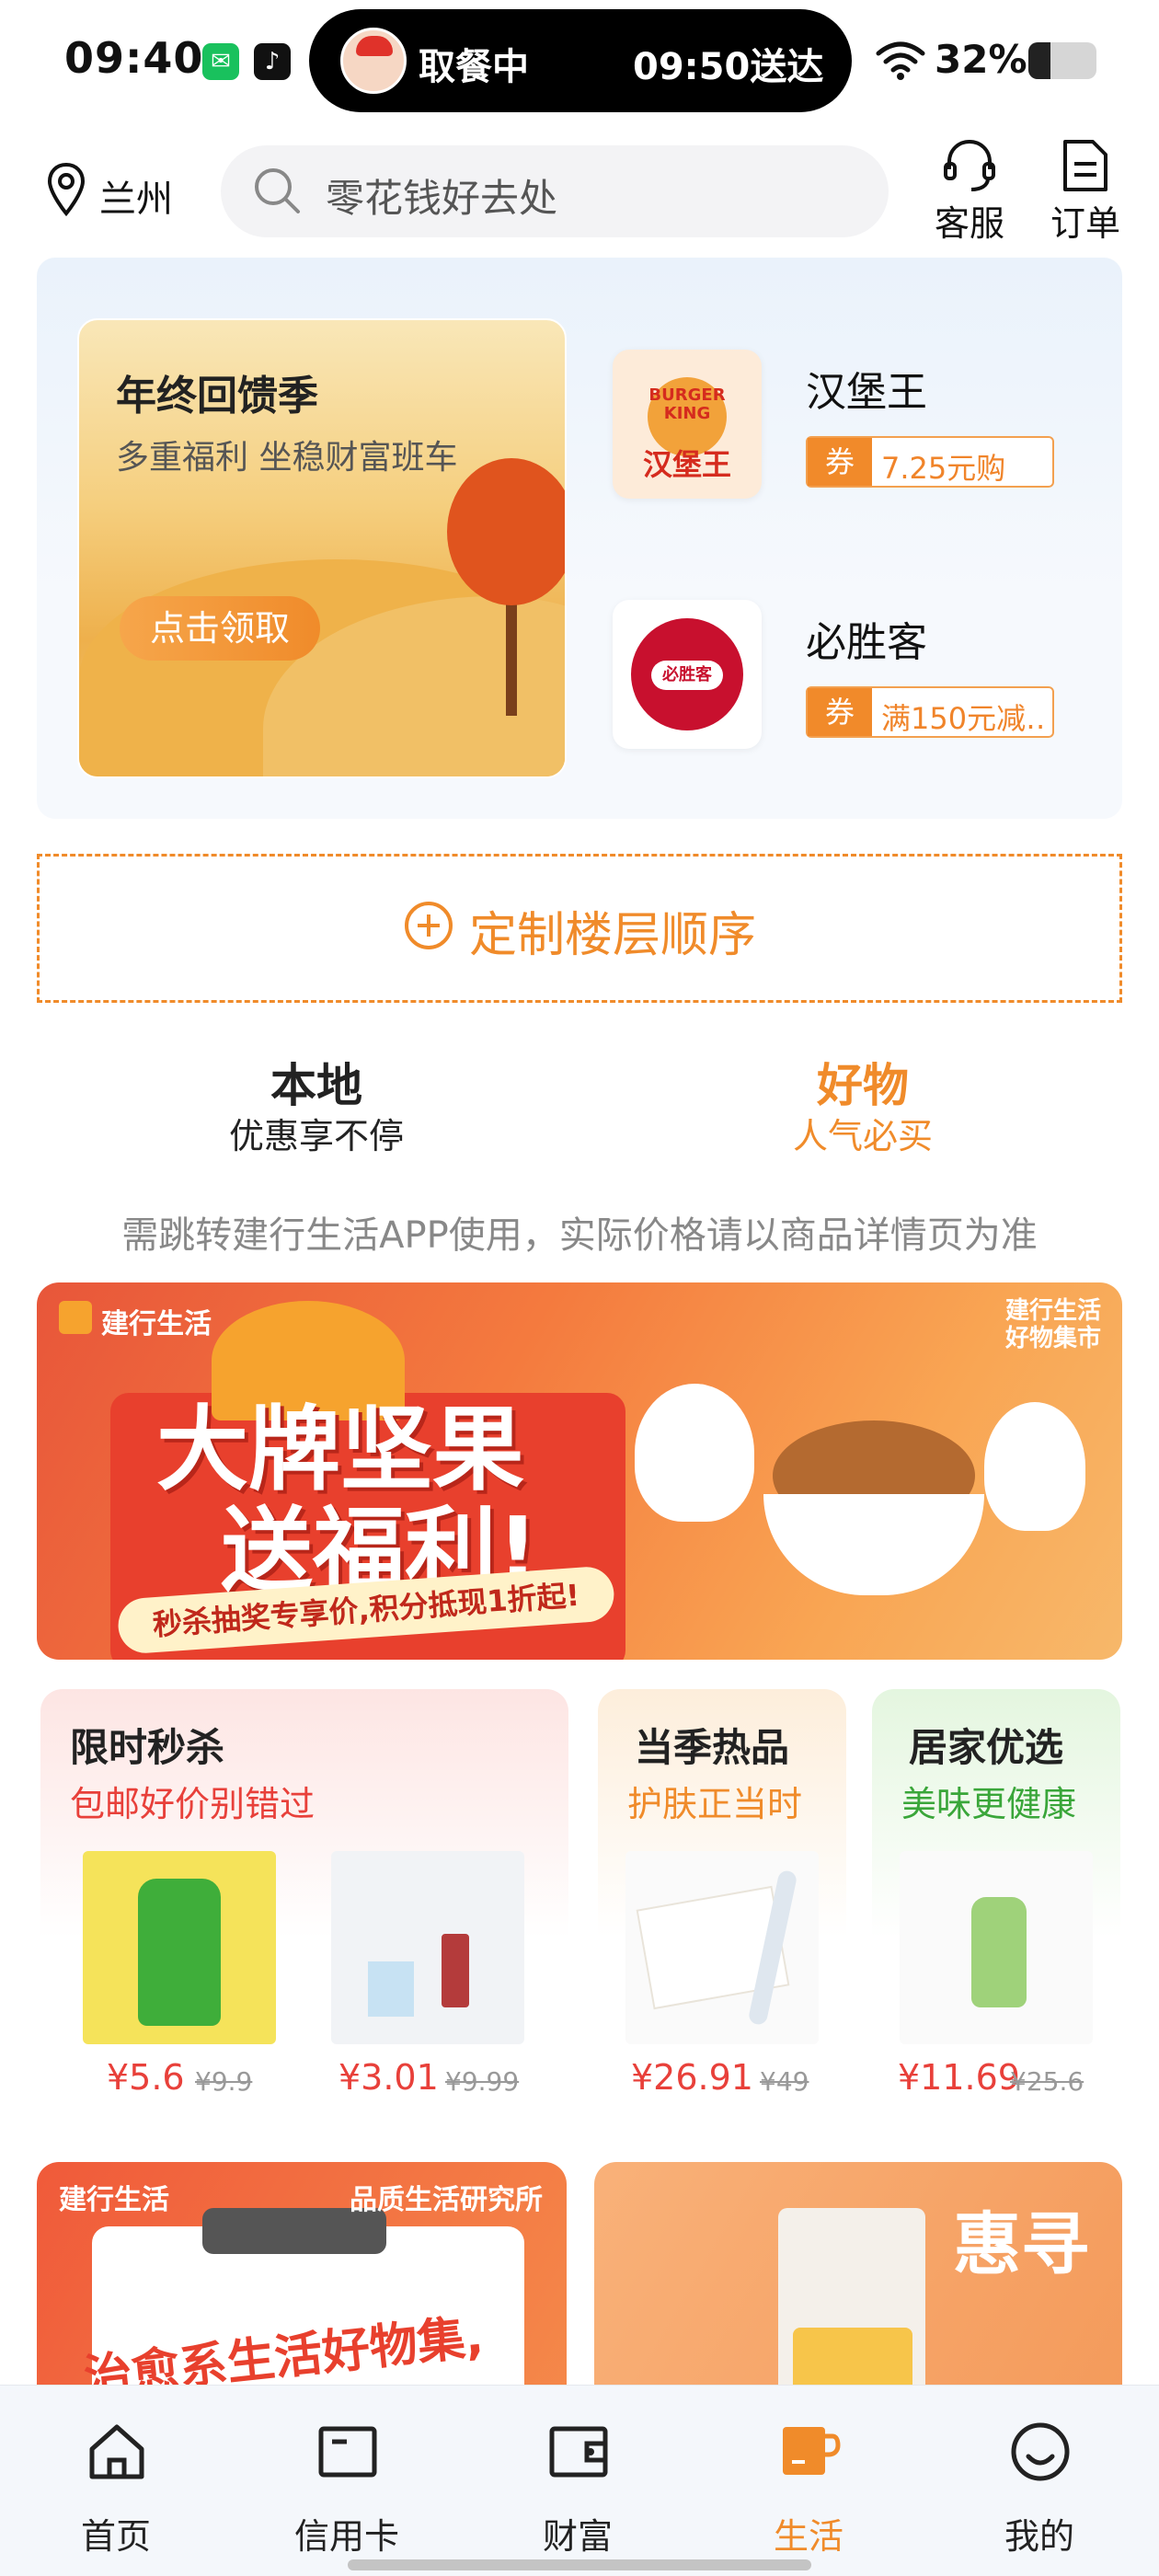 The width and height of the screenshot is (1159, 2576). I want to click on banner-tag: 品质生活研究所, so click(446, 2200).